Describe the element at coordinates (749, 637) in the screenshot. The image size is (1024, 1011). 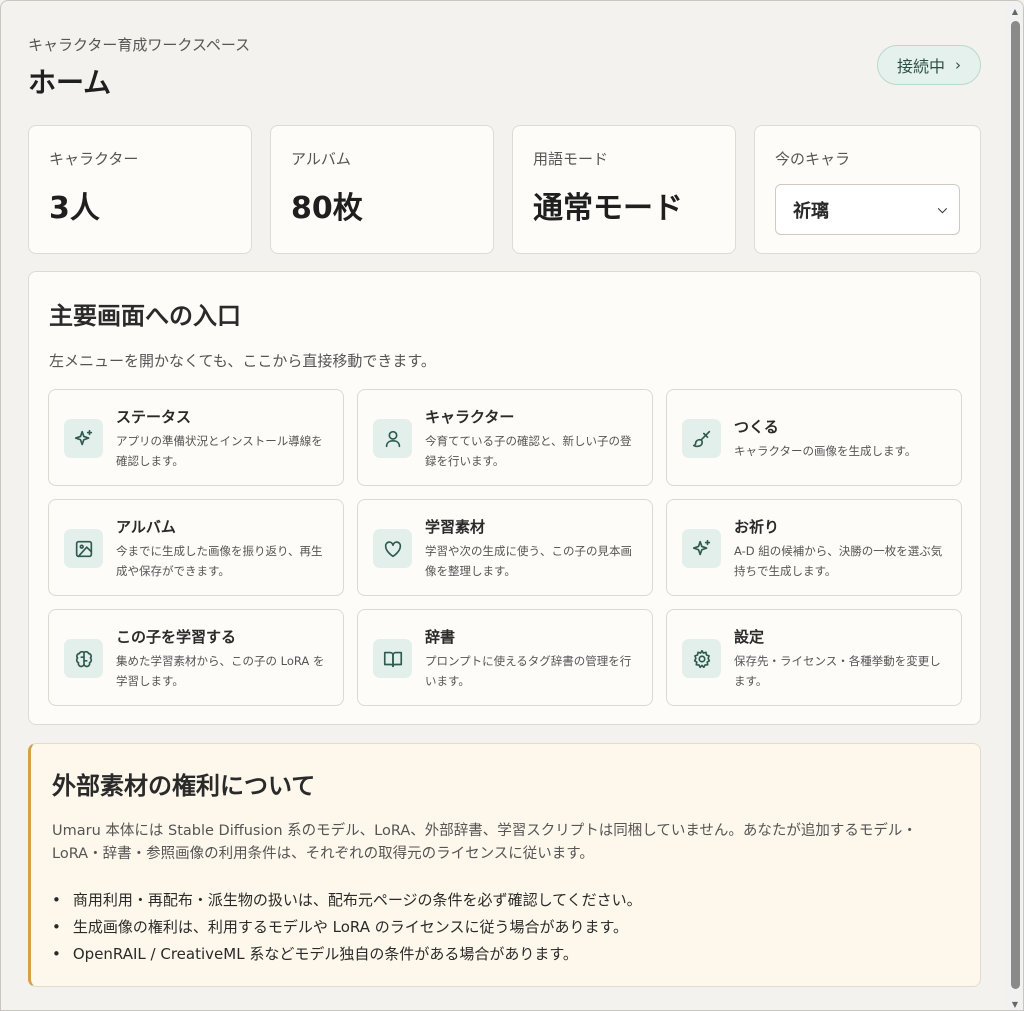
I see `tile-title: 設定` at that location.